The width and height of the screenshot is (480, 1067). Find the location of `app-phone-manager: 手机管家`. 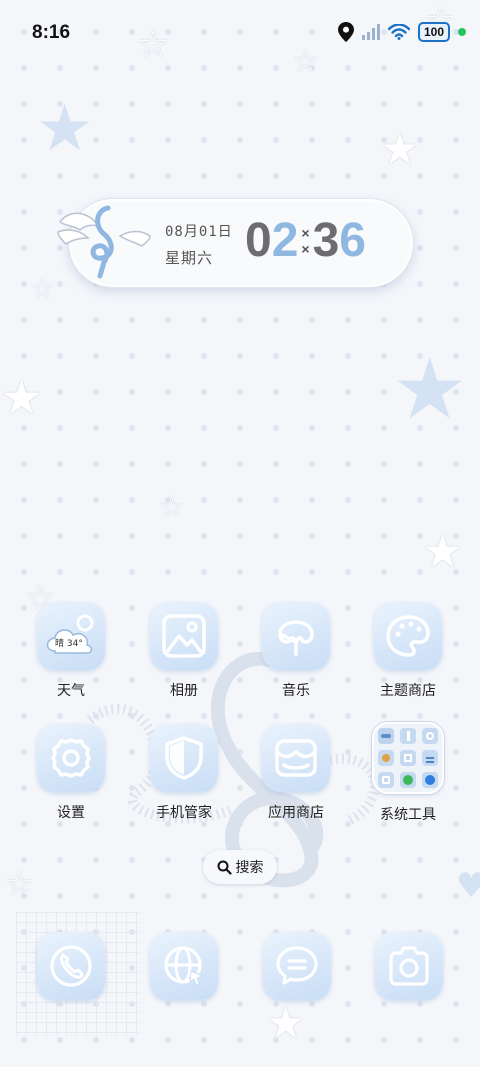

app-phone-manager: 手机管家 is located at coordinates (184, 773).